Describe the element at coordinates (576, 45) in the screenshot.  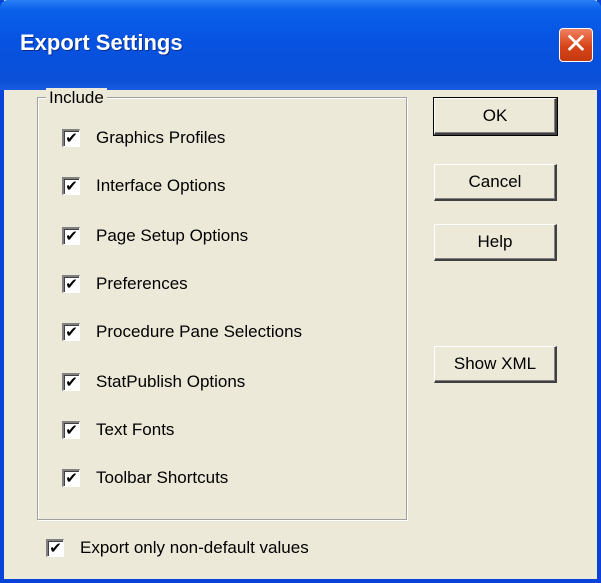
I see `close-icon: ✕` at that location.